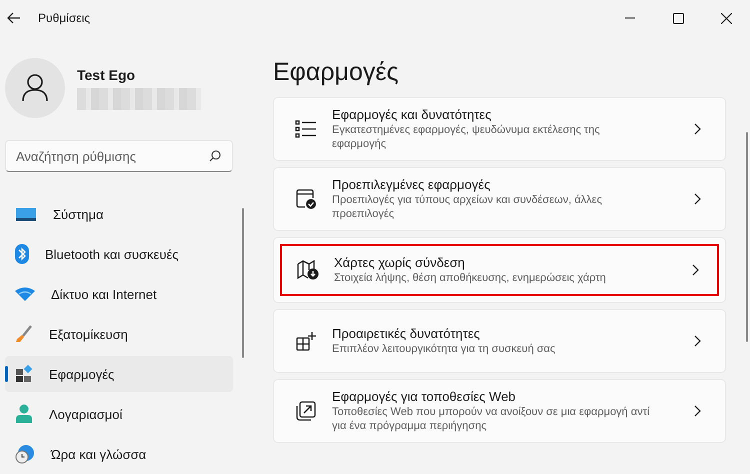 The image size is (750, 474). Describe the element at coordinates (400, 262) in the screenshot. I see `card-title: Χάρτες χωρίς σύνδεση` at that location.